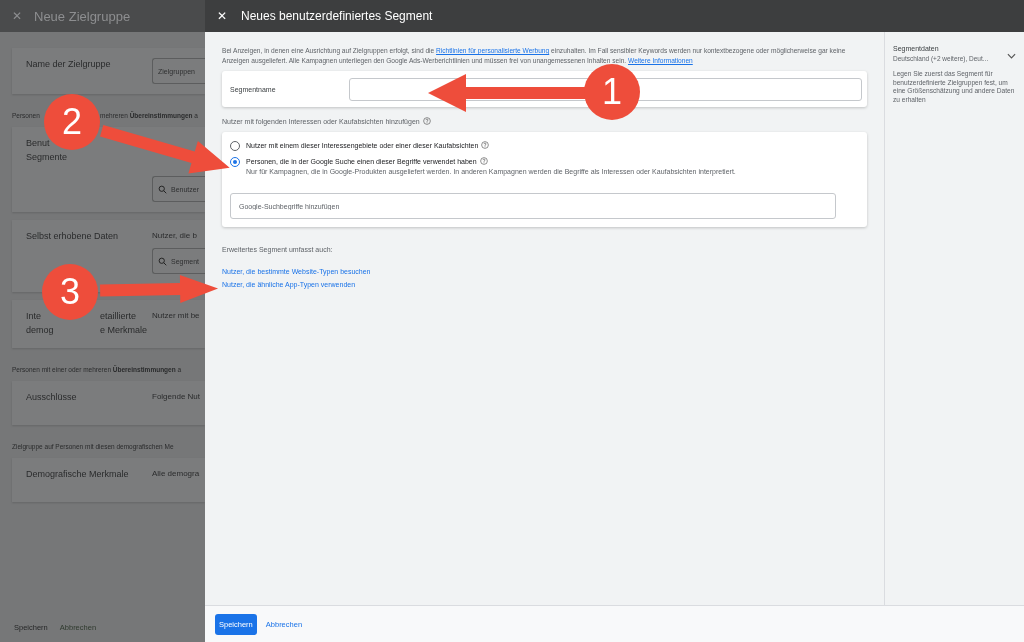 This screenshot has height=642, width=1024. What do you see at coordinates (176, 472) in the screenshot?
I see `row-value: Alle demogra` at bounding box center [176, 472].